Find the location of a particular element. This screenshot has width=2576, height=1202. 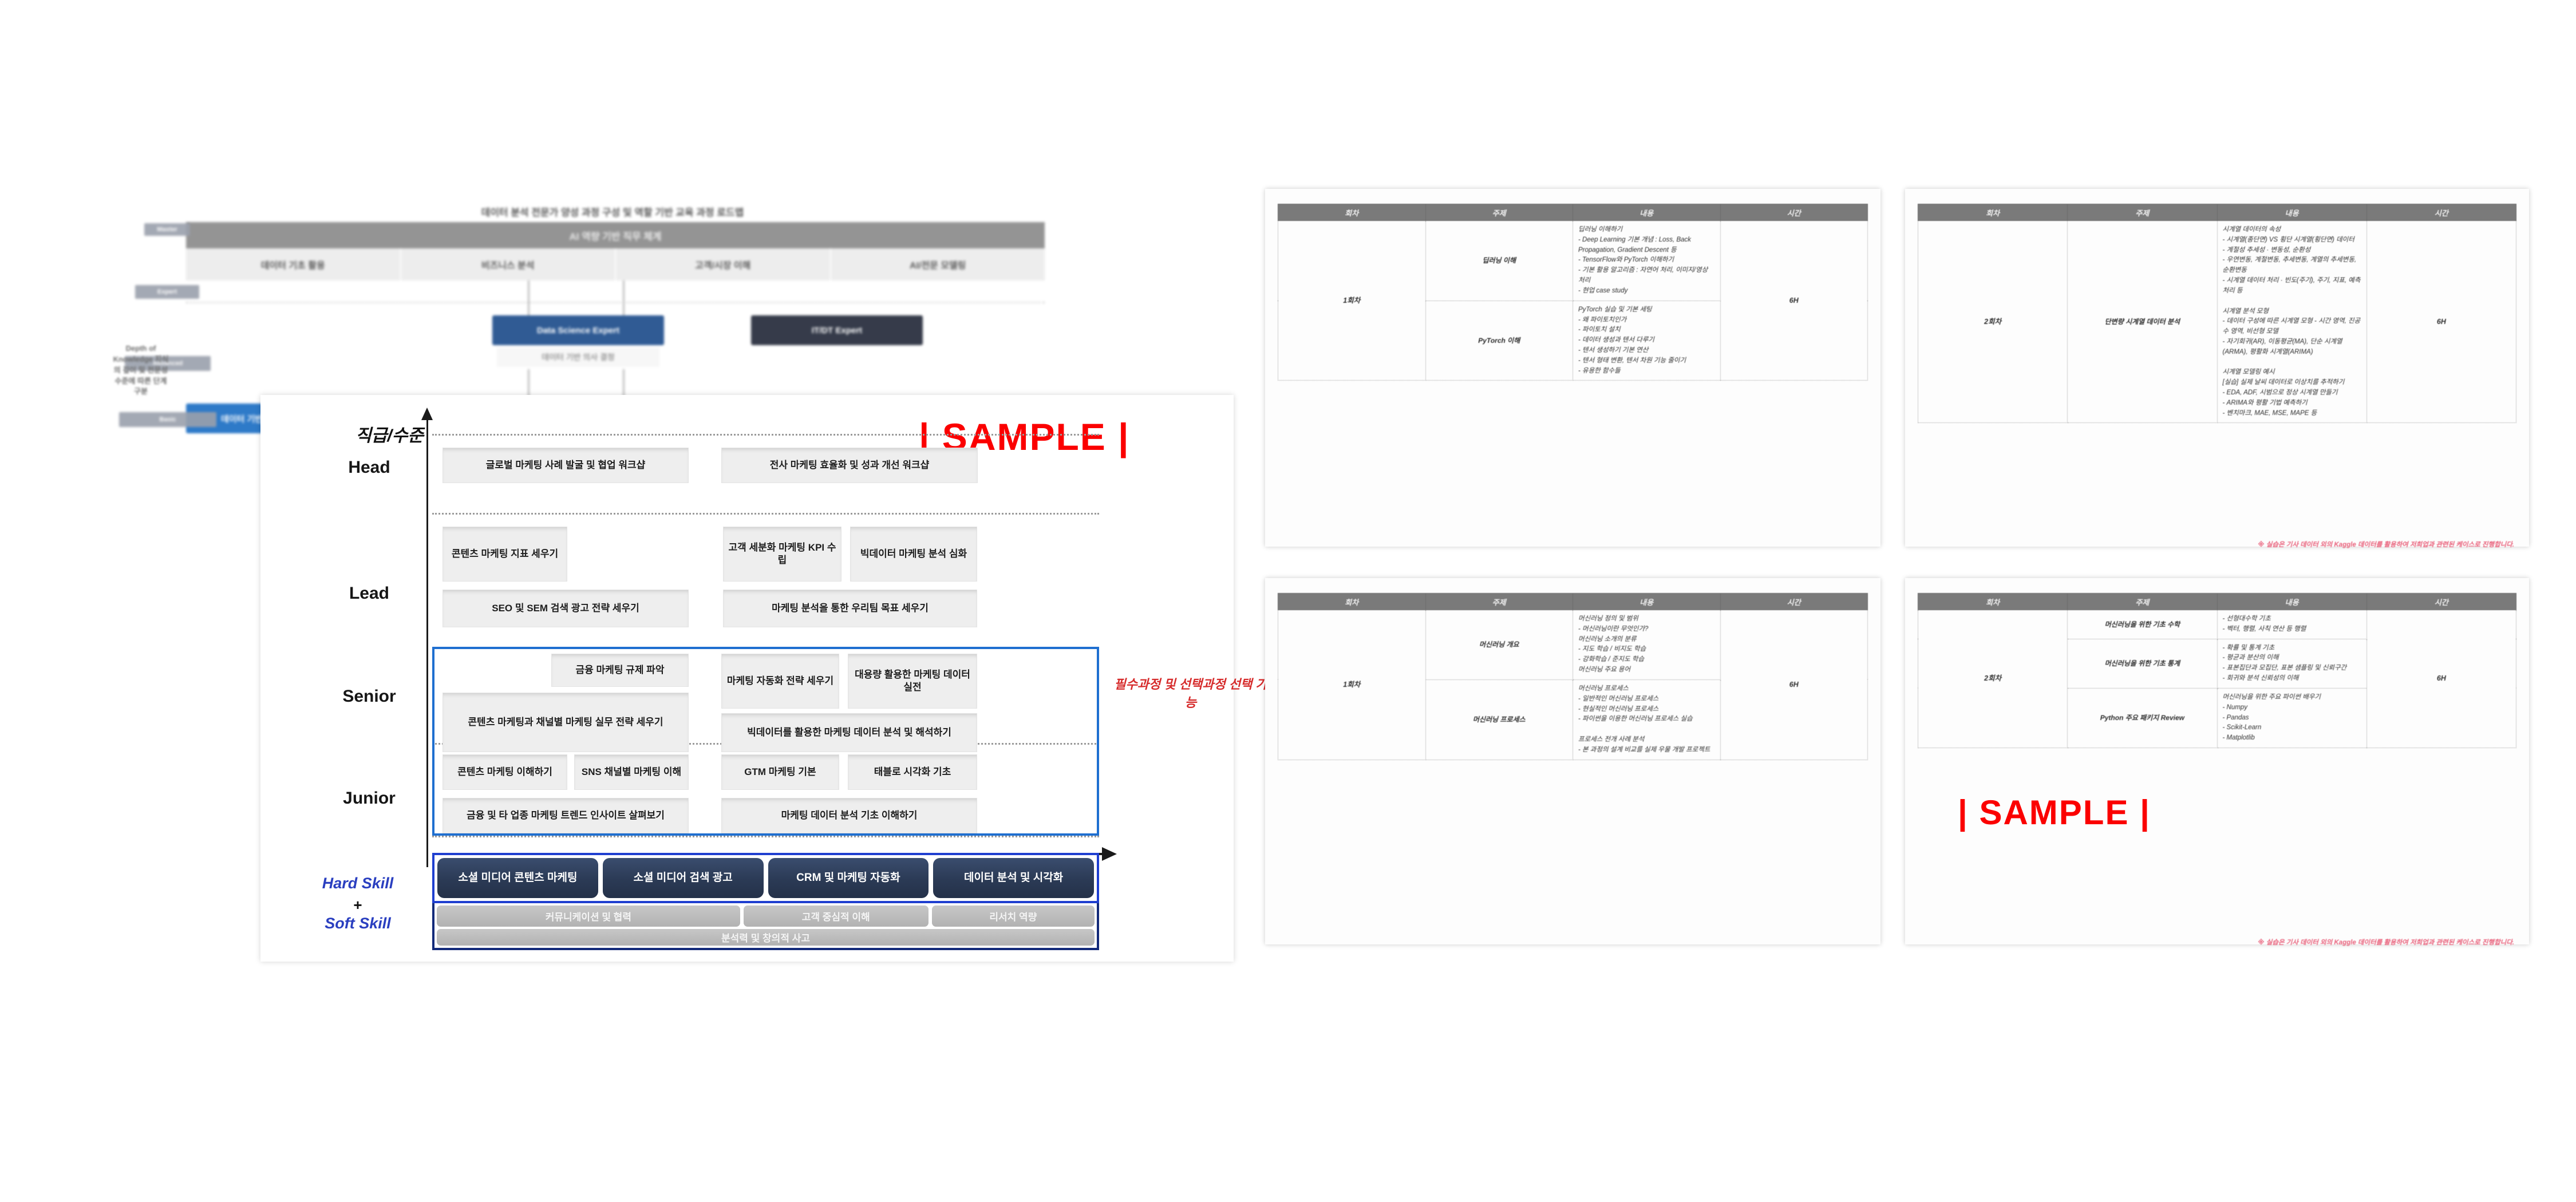

y-axis-line is located at coordinates (427, 642).